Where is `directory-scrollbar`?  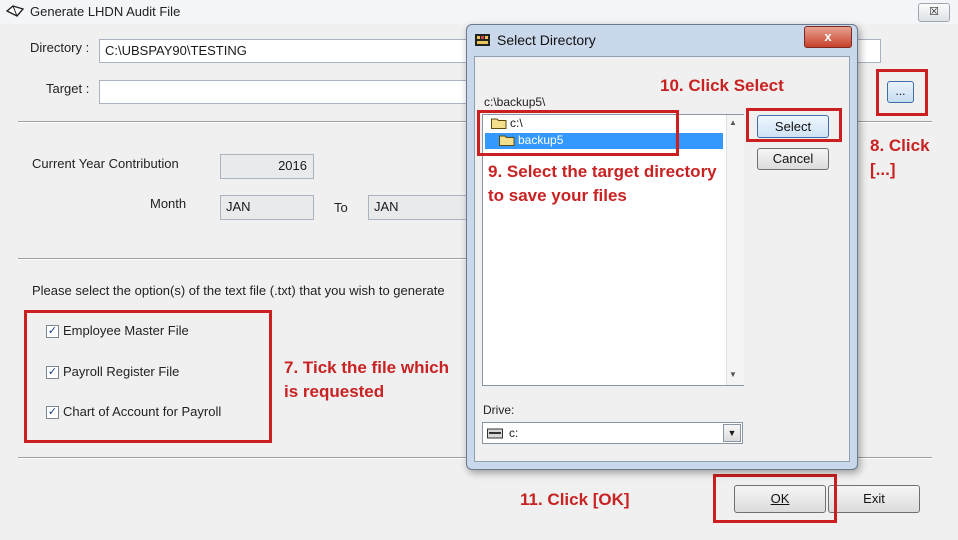
directory-scrollbar is located at coordinates (735, 250).